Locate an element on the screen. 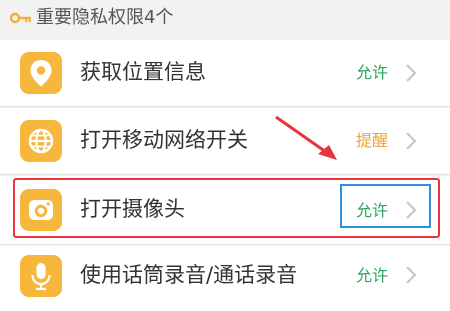 The width and height of the screenshot is (450, 311). section-header: 重要隐私权限4个 is located at coordinates (225, 19).